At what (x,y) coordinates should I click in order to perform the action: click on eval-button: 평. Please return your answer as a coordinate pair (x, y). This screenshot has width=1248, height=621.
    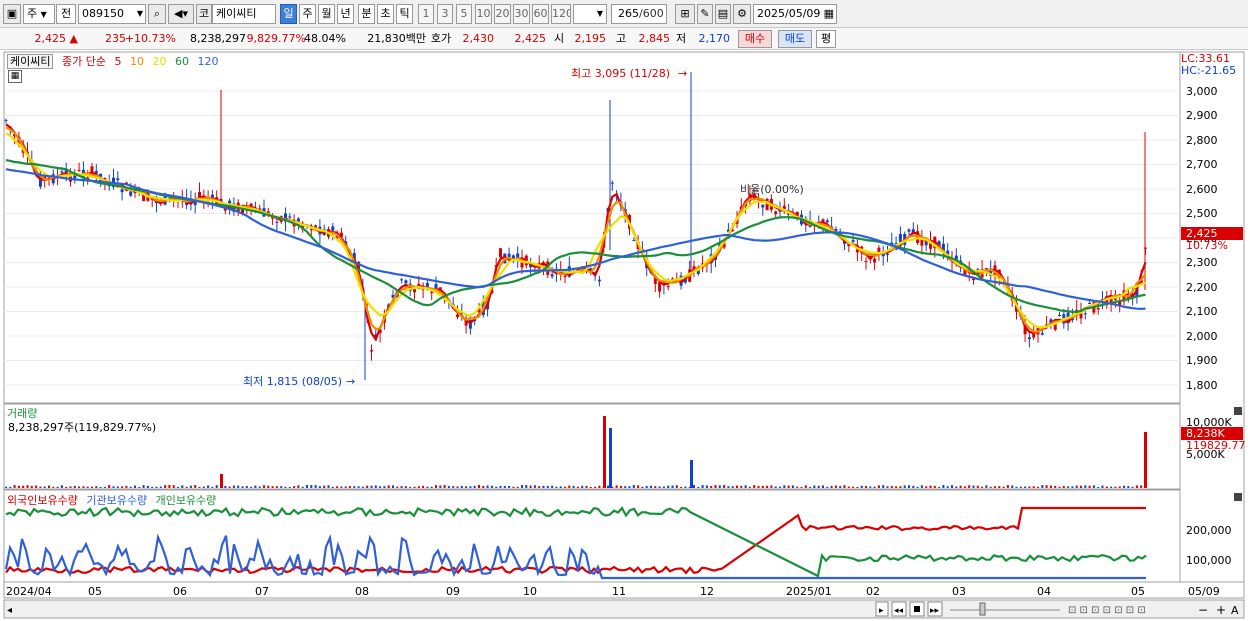
    Looking at the image, I should click on (826, 39).